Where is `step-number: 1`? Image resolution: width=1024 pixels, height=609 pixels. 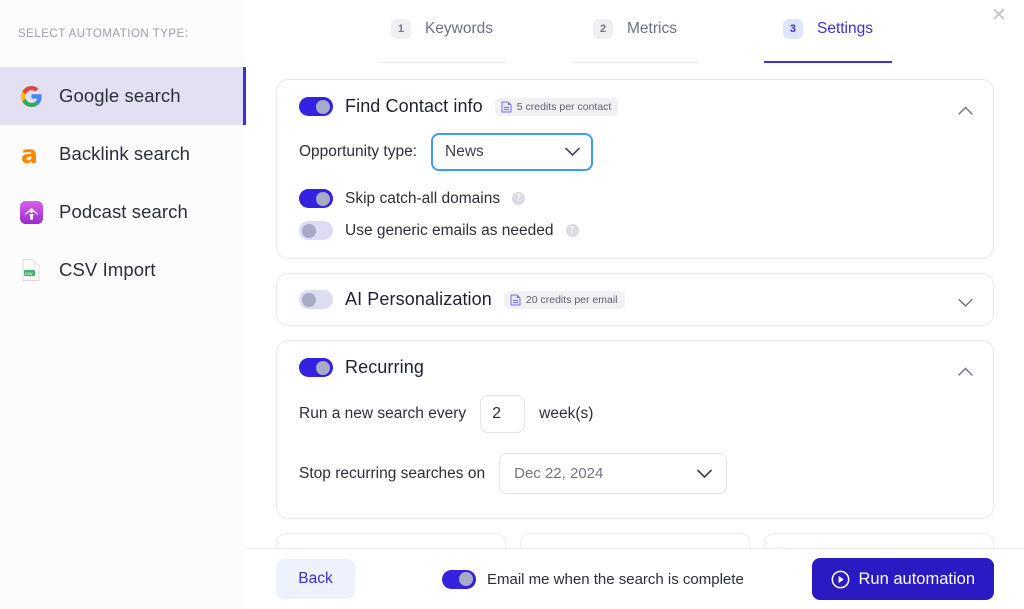
step-number: 1 is located at coordinates (400, 29).